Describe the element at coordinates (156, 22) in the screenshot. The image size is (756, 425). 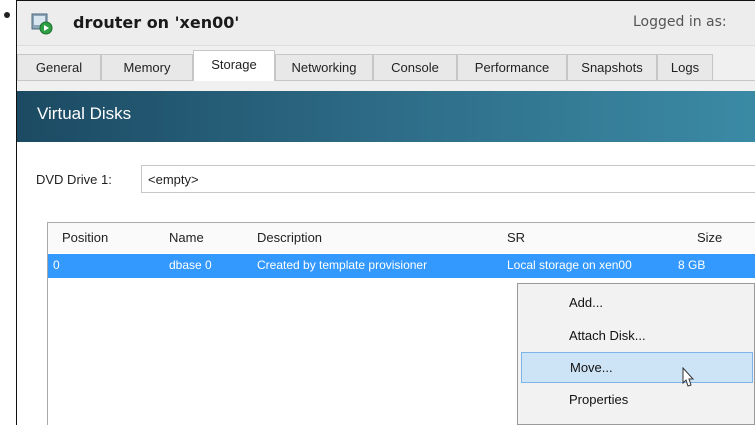
I see `vm-title: drouter on 'xen00'` at that location.